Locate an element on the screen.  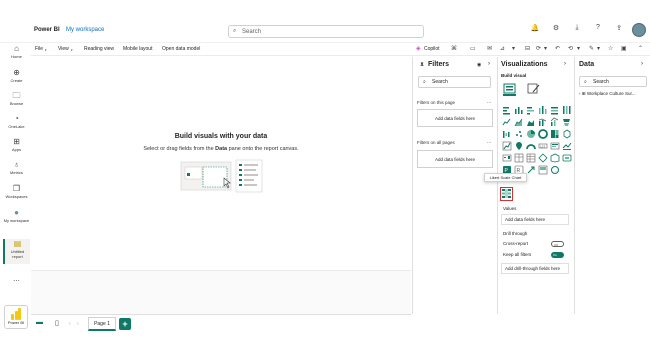
undo-icon: ↶ is located at coordinates (557, 48).